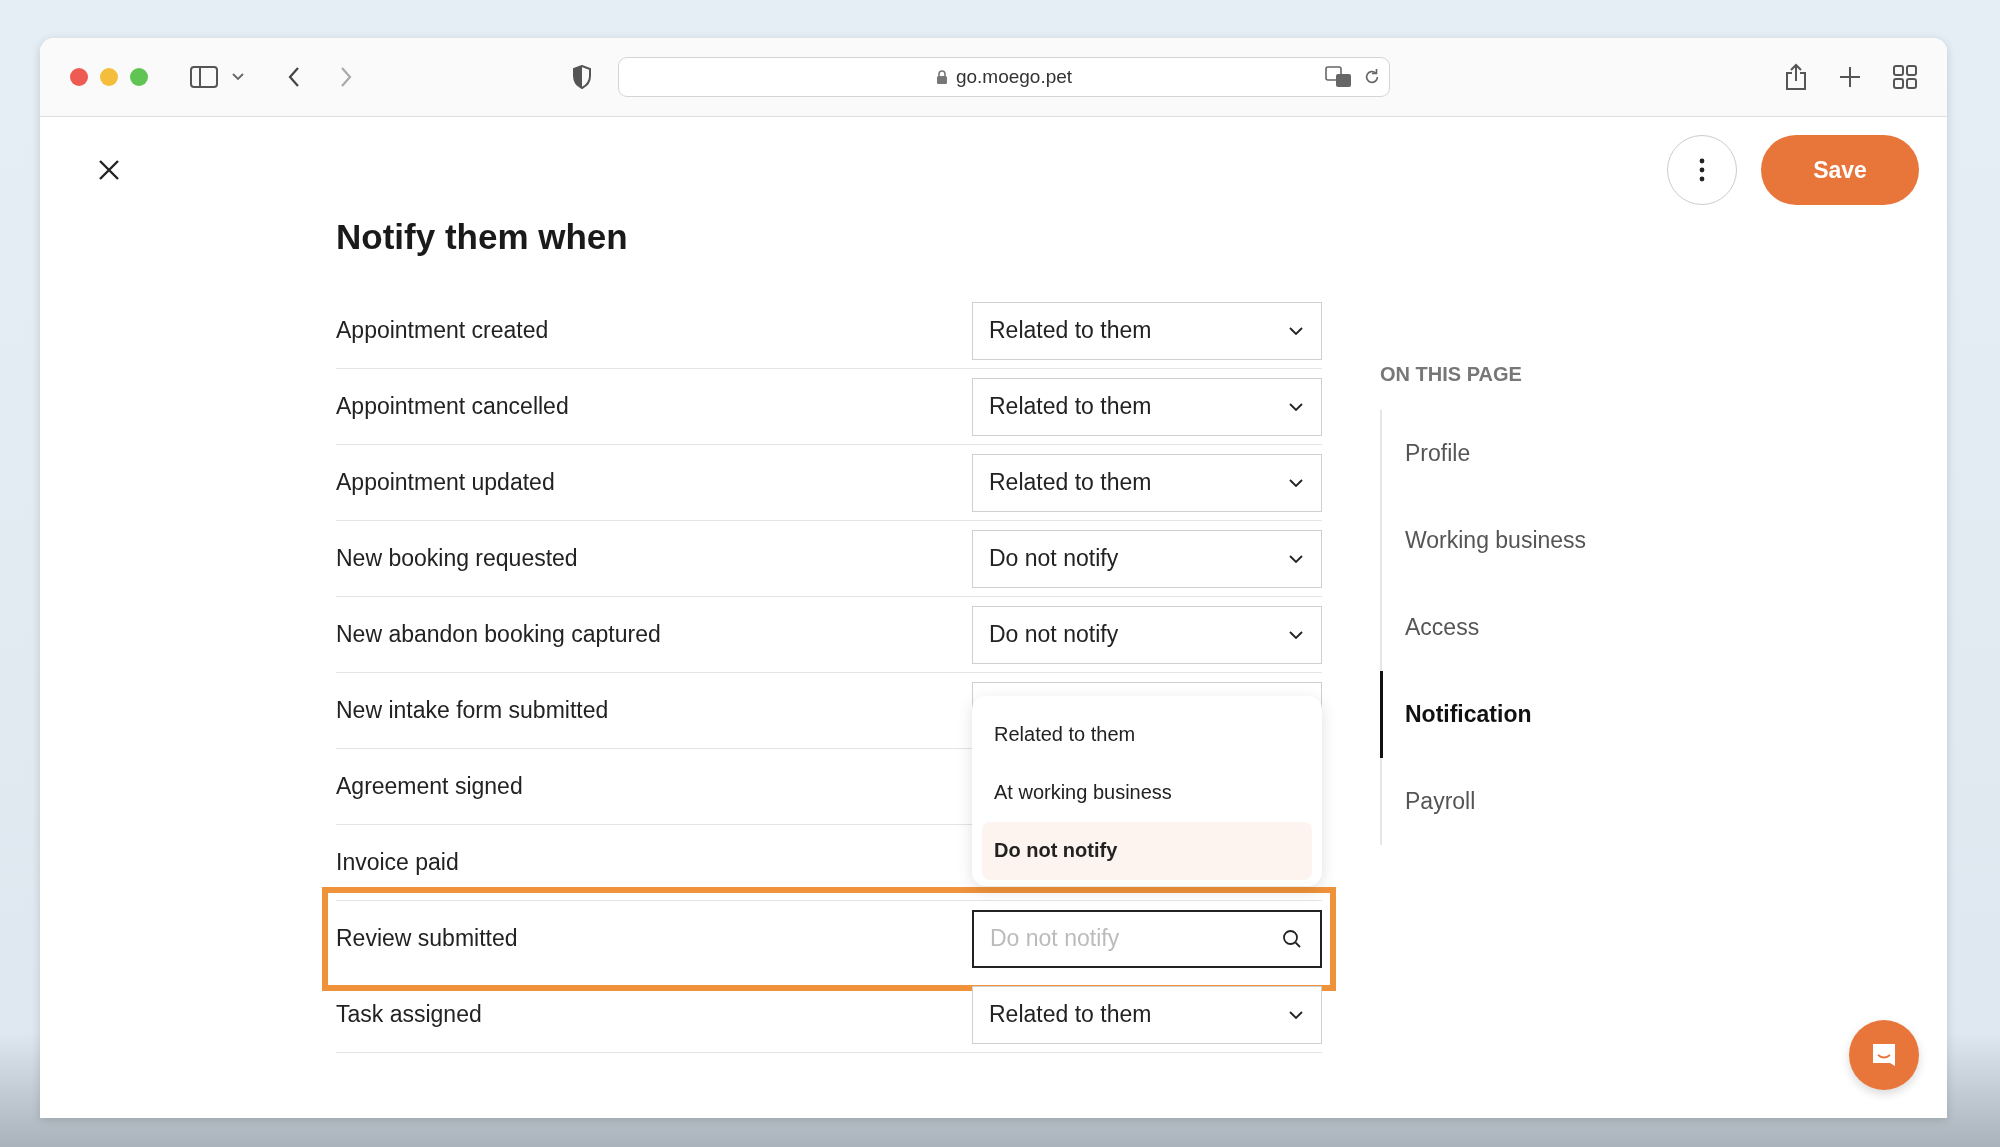 This screenshot has width=2000, height=1147. What do you see at coordinates (442, 330) in the screenshot?
I see `setting-label: Appointment created` at bounding box center [442, 330].